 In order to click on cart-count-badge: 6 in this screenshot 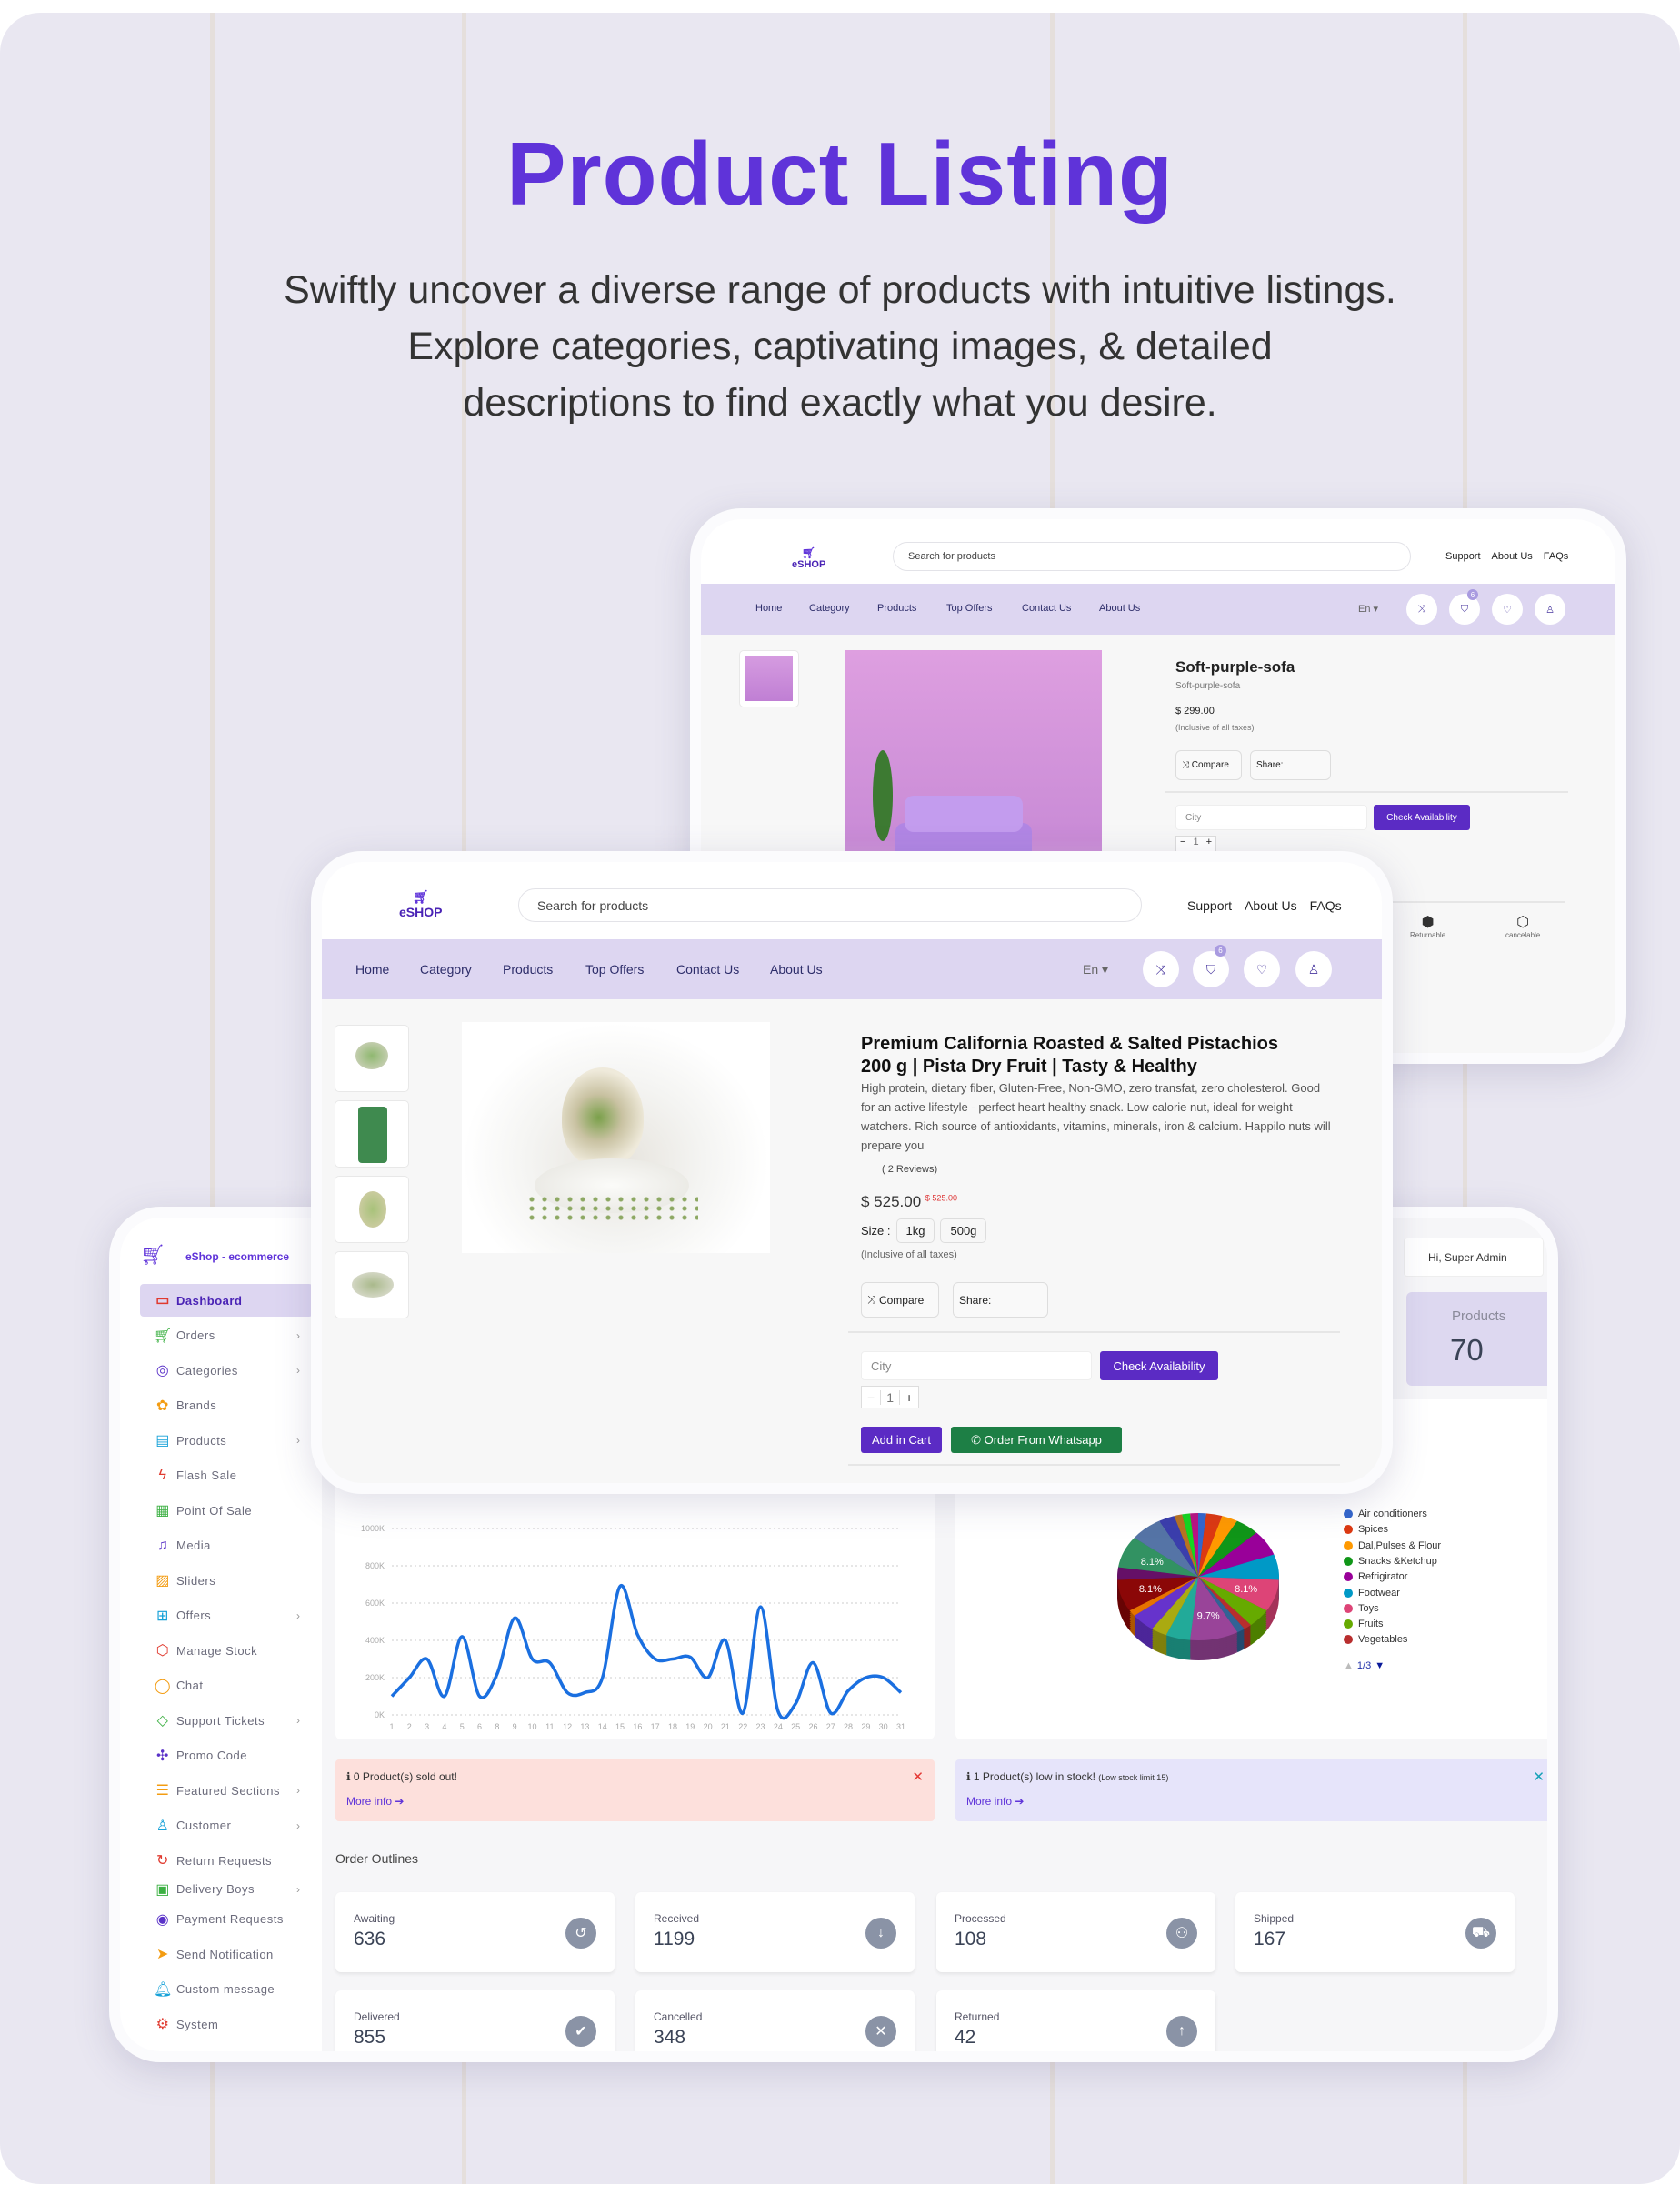, I will do `click(1473, 594)`.